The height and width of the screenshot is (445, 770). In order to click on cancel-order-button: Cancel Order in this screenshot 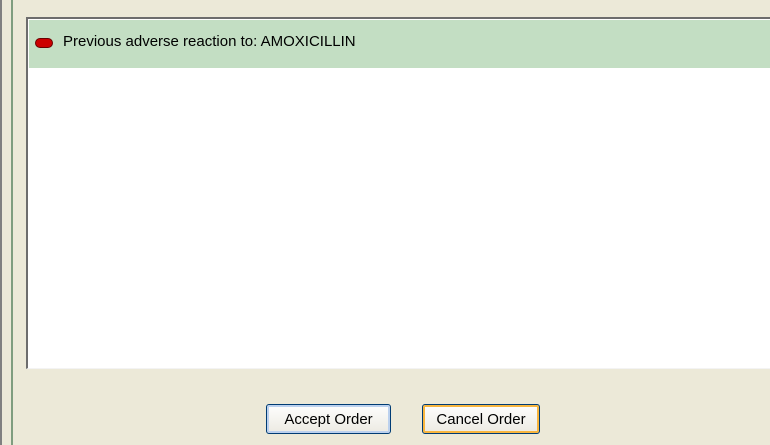, I will do `click(481, 419)`.